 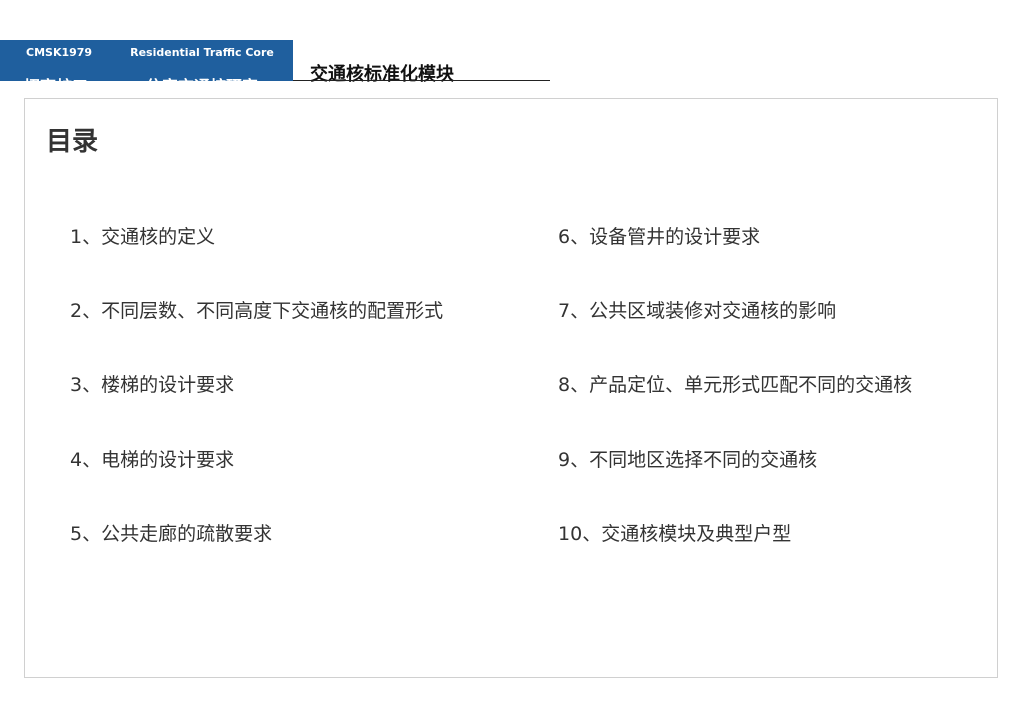 I want to click on toc-item-text: 交通核模块及典型户型, so click(x=696, y=534).